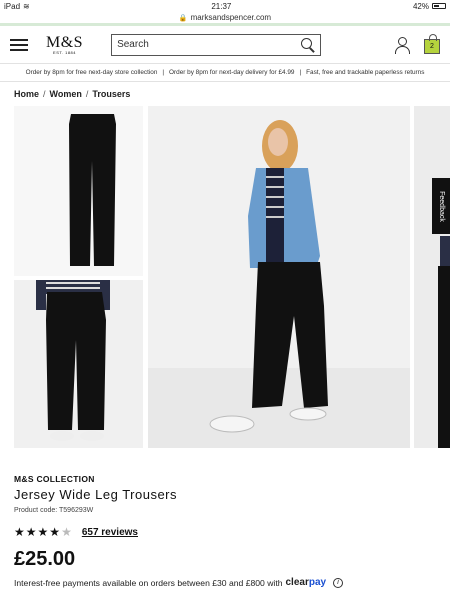  I want to click on breadcrumb: Home / Women / Trousers, so click(225, 94).